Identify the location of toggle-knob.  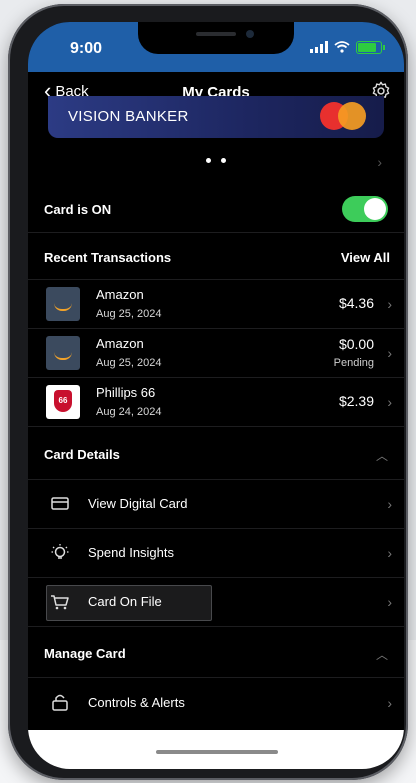
(375, 209).